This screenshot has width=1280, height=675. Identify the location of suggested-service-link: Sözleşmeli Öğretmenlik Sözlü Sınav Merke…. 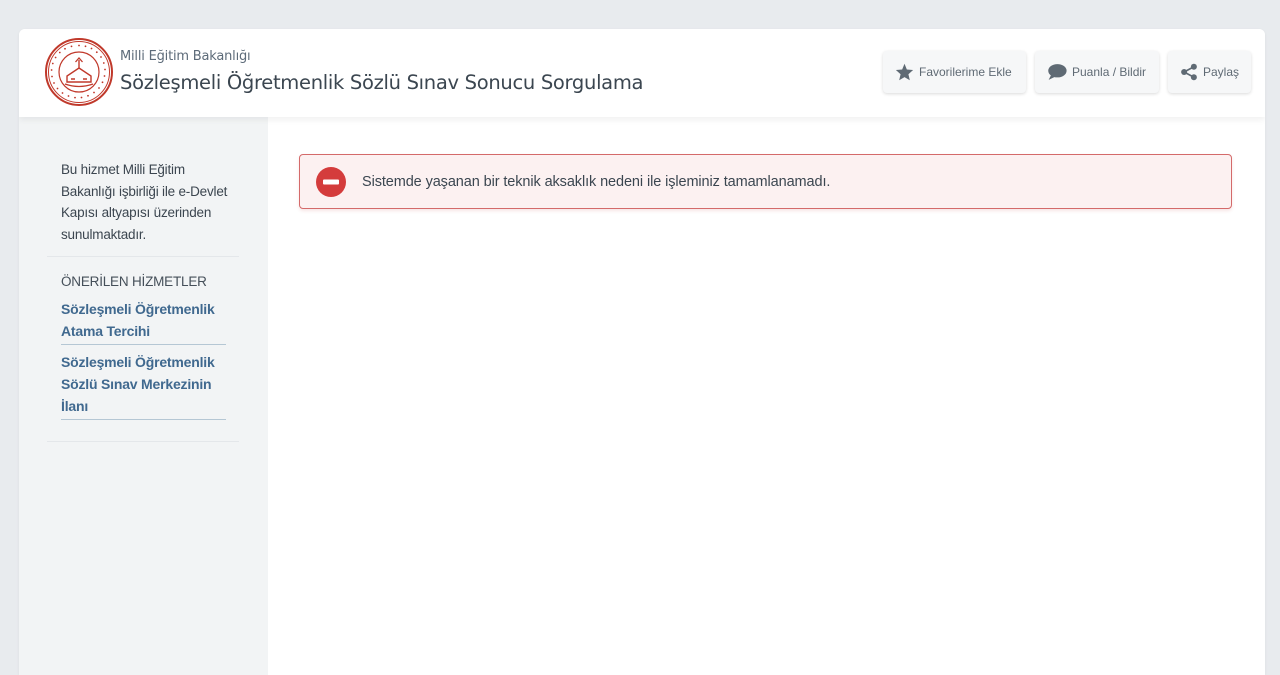
(143, 385).